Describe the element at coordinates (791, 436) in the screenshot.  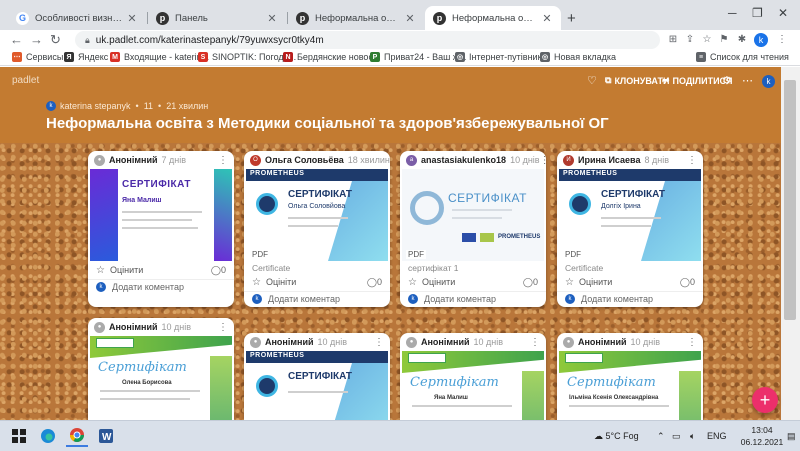
I see `notifications-icon: ▤` at that location.